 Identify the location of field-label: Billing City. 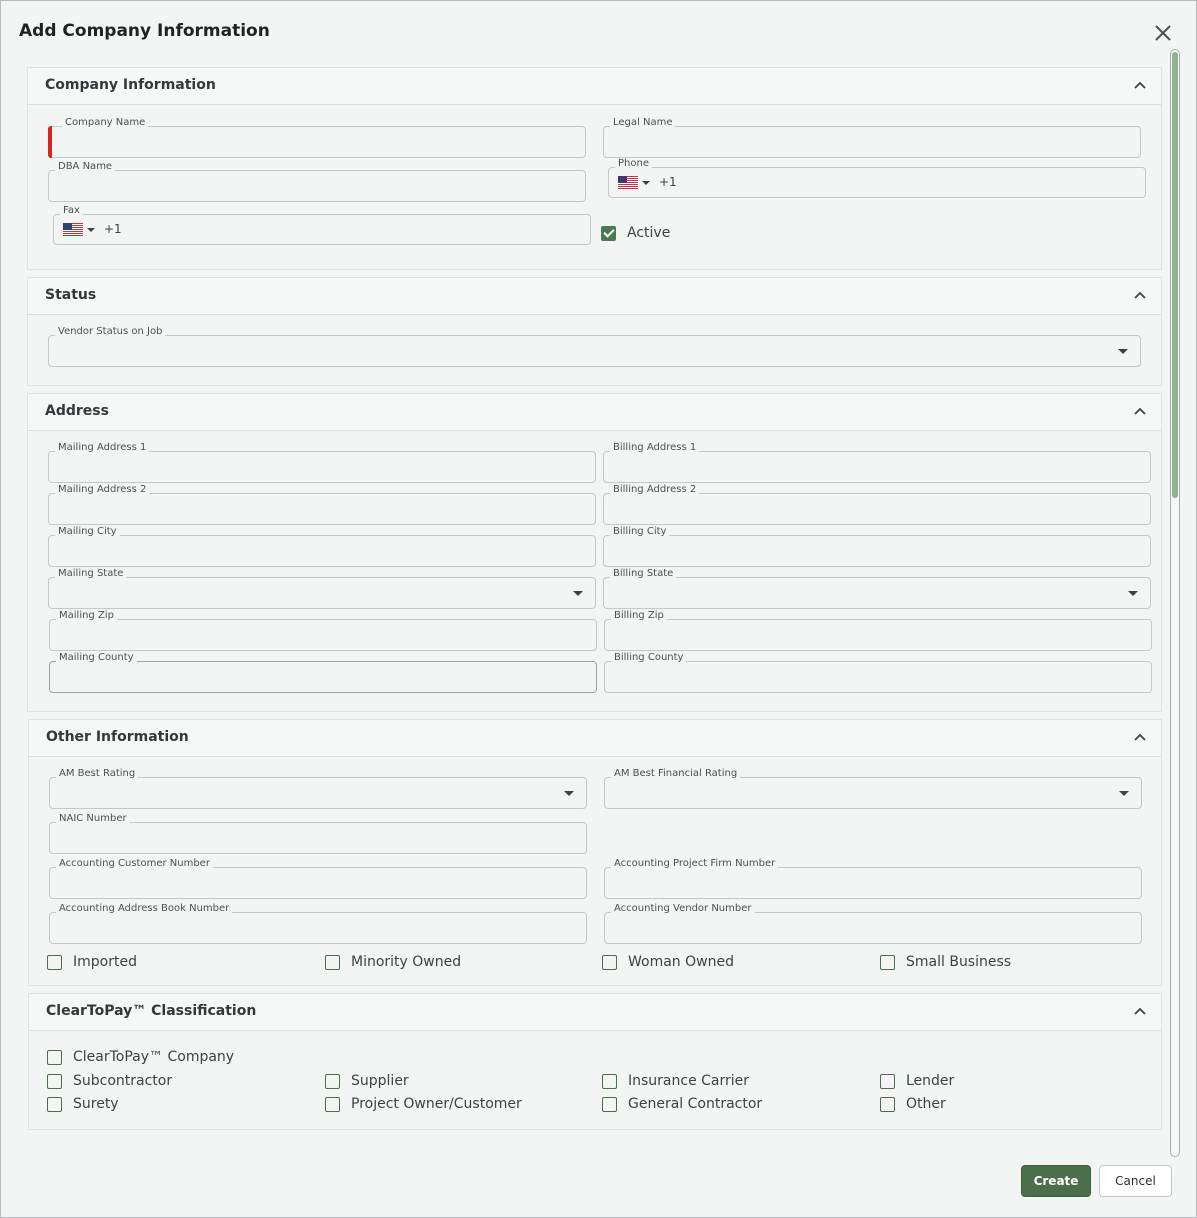
(640, 531).